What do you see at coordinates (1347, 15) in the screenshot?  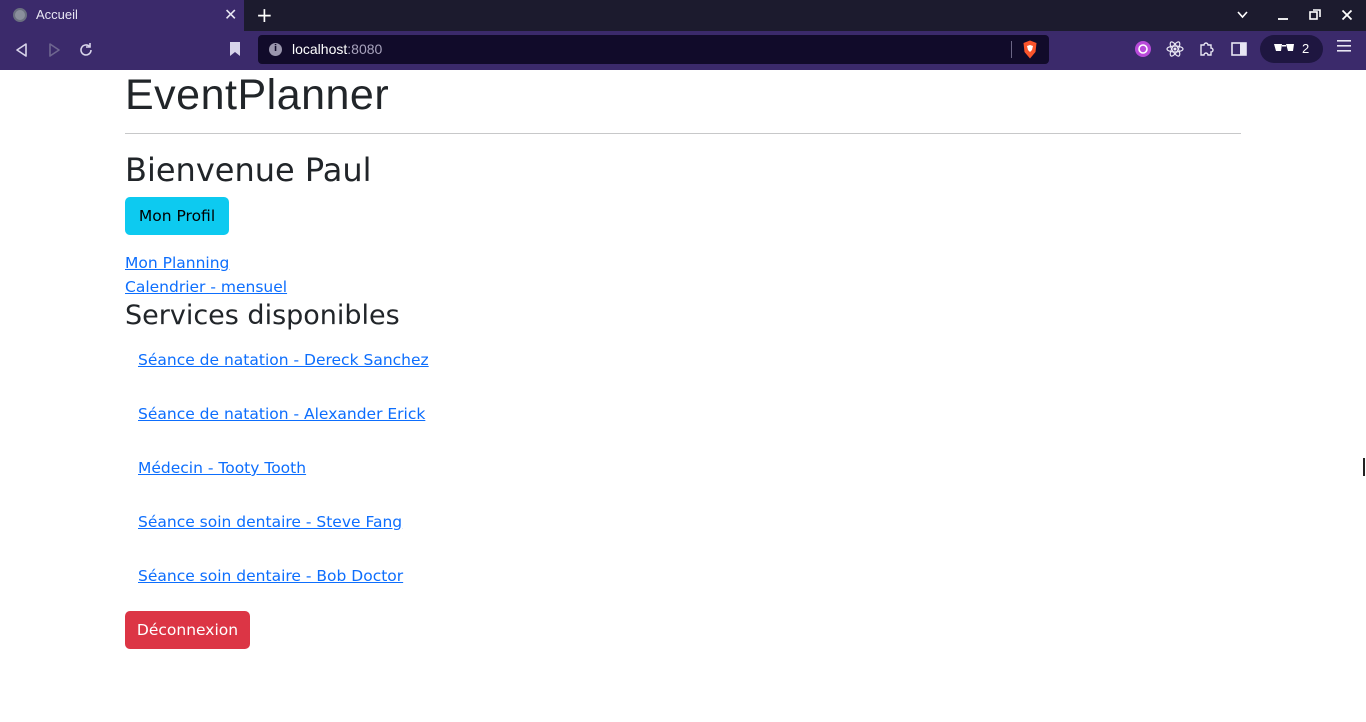 I see `window-close-icon` at bounding box center [1347, 15].